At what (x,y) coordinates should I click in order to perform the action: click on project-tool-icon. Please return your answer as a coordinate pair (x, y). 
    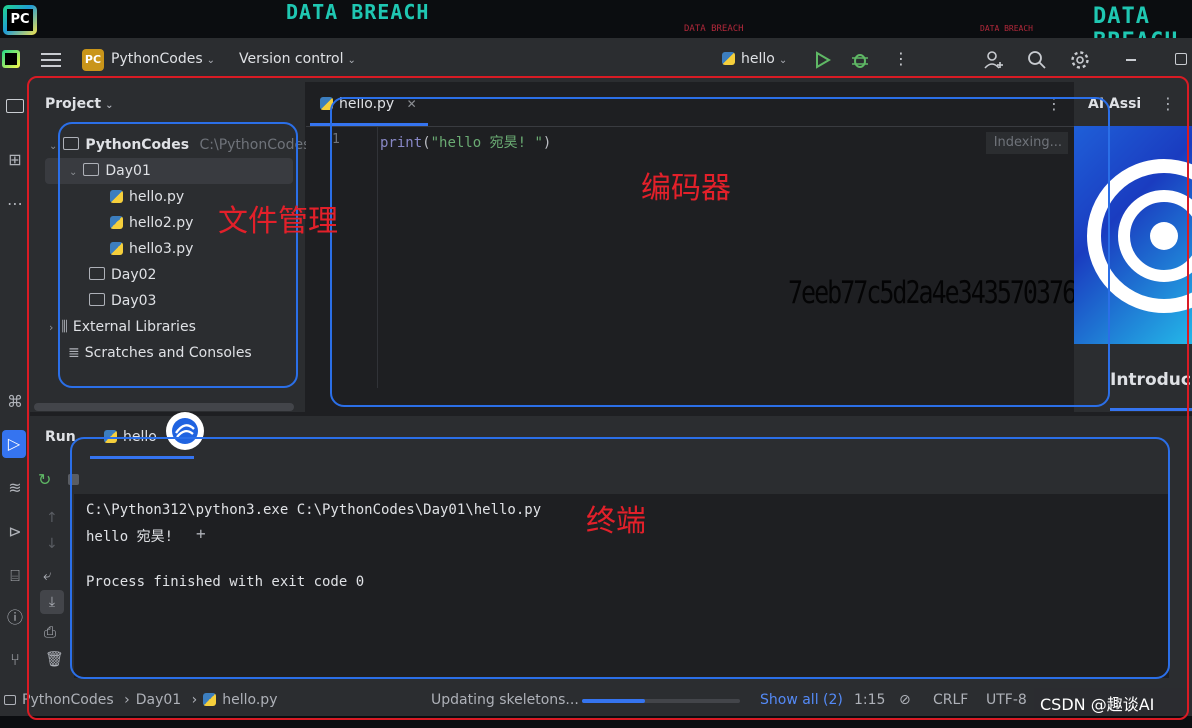
    Looking at the image, I should click on (15, 106).